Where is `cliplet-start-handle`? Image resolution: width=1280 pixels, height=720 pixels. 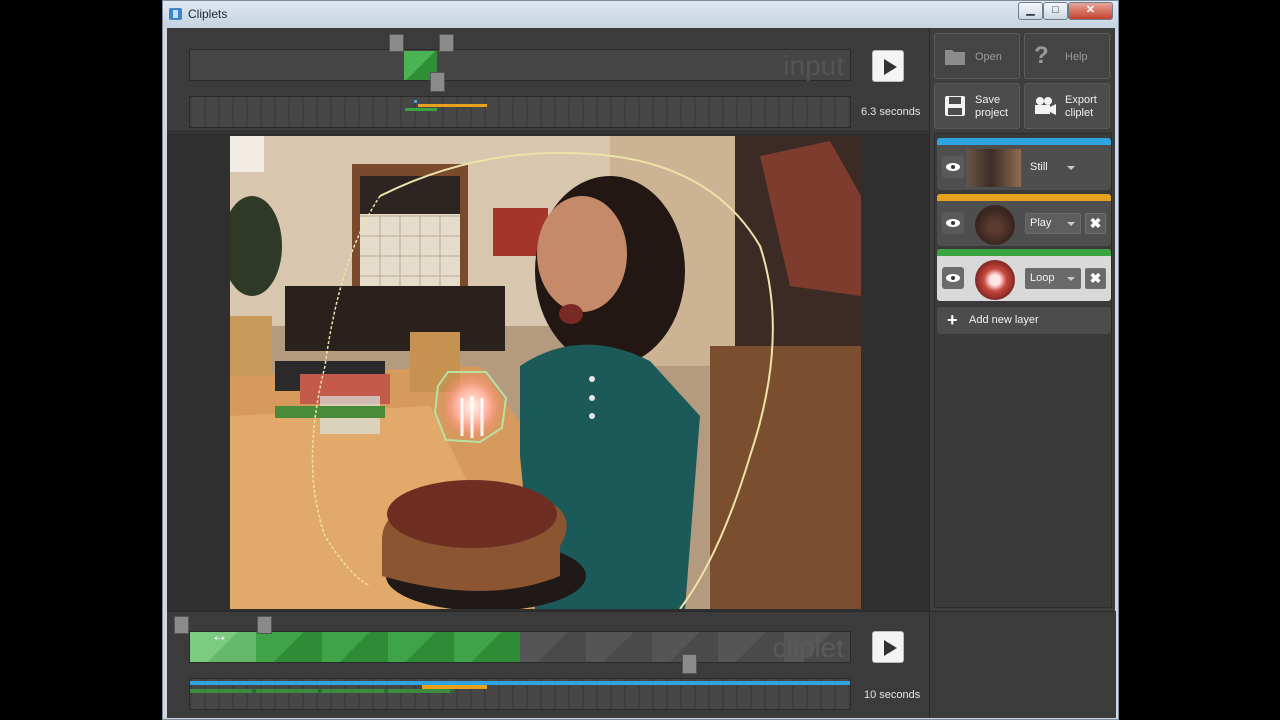
cliplet-start-handle is located at coordinates (181, 625).